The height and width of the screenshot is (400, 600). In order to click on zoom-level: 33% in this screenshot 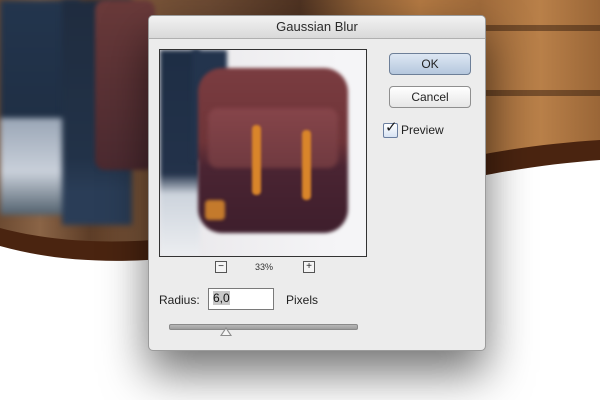, I will do `click(264, 267)`.